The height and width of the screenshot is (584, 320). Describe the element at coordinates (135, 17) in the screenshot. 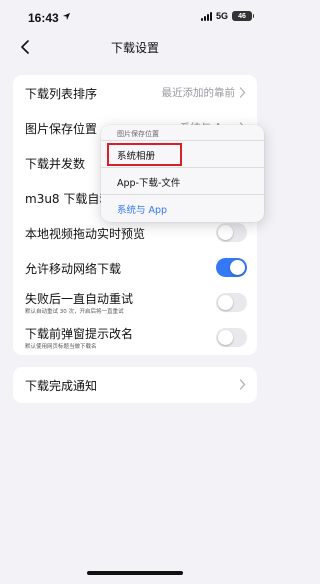

I see `status-bar: 16:43 5G 46` at that location.